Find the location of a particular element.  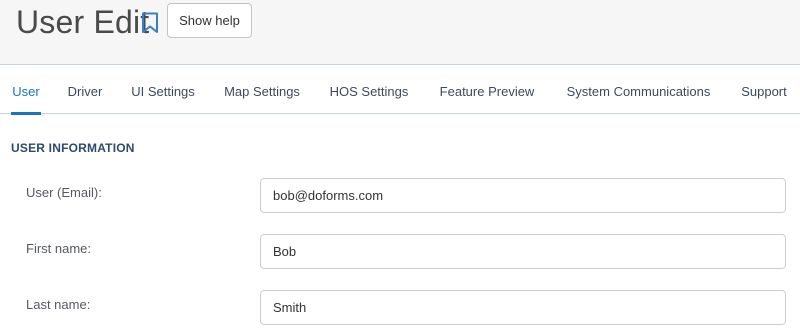

tab-feature-preview: Feature Preview is located at coordinates (487, 89).